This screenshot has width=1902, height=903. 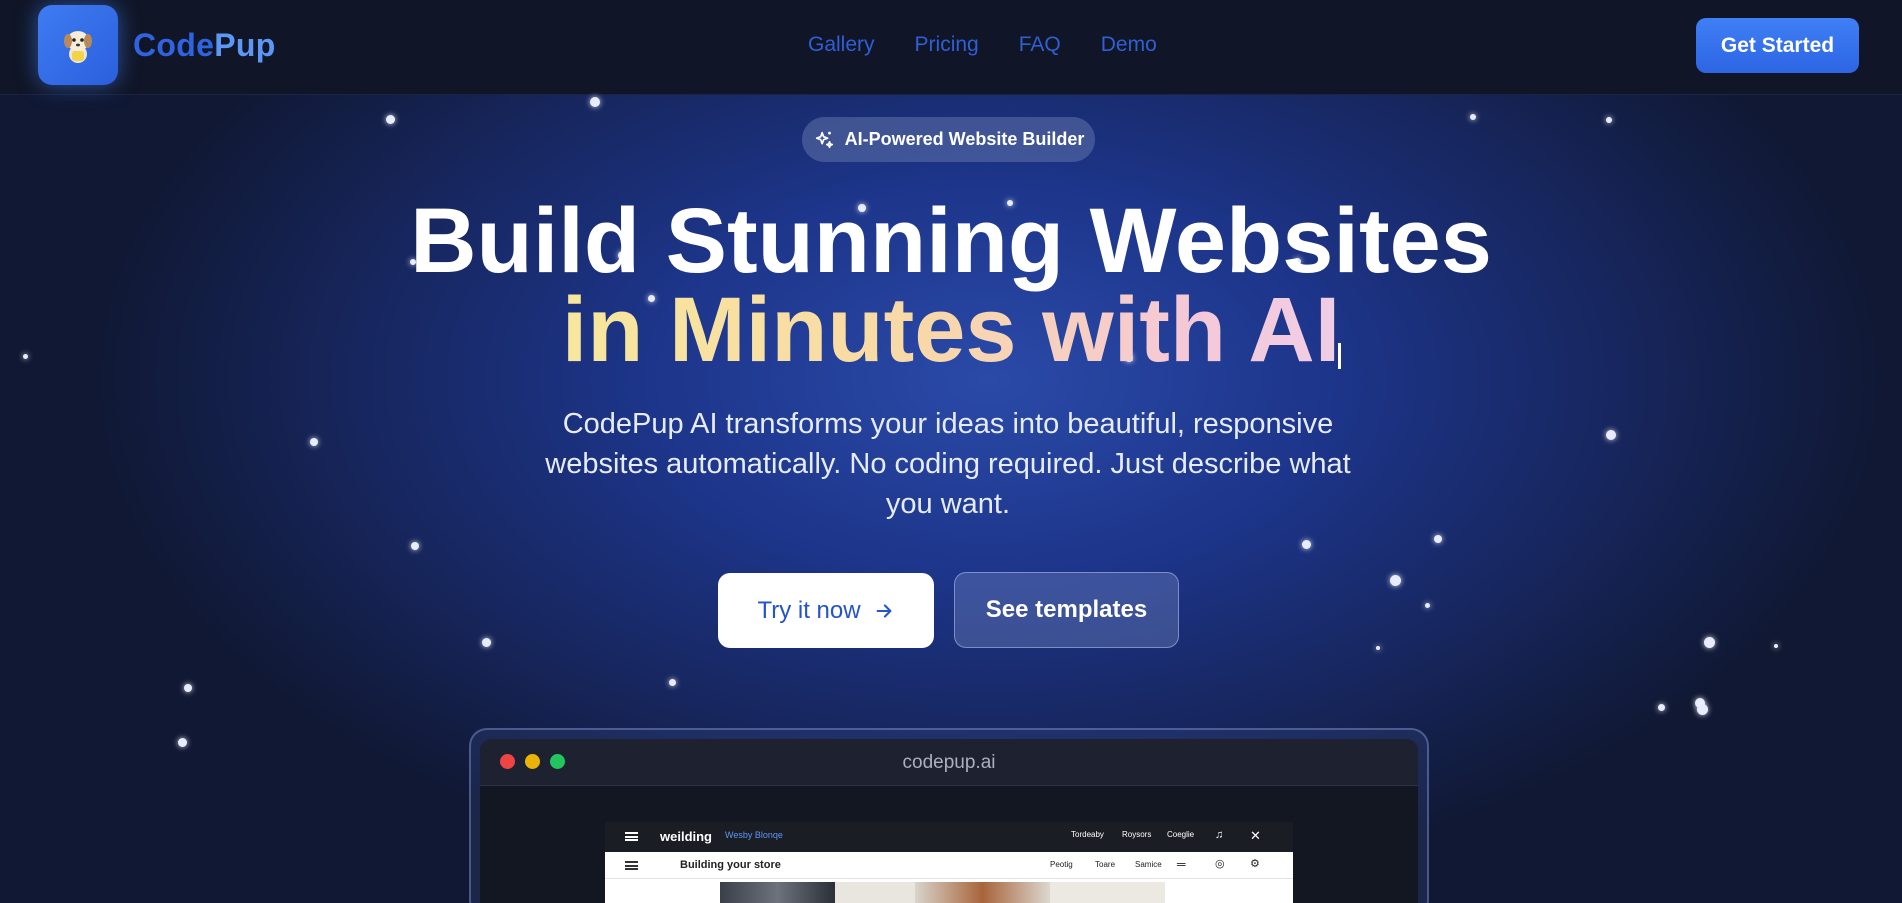 What do you see at coordinates (245, 45) in the screenshot?
I see `brand-name-part2: Pup` at bounding box center [245, 45].